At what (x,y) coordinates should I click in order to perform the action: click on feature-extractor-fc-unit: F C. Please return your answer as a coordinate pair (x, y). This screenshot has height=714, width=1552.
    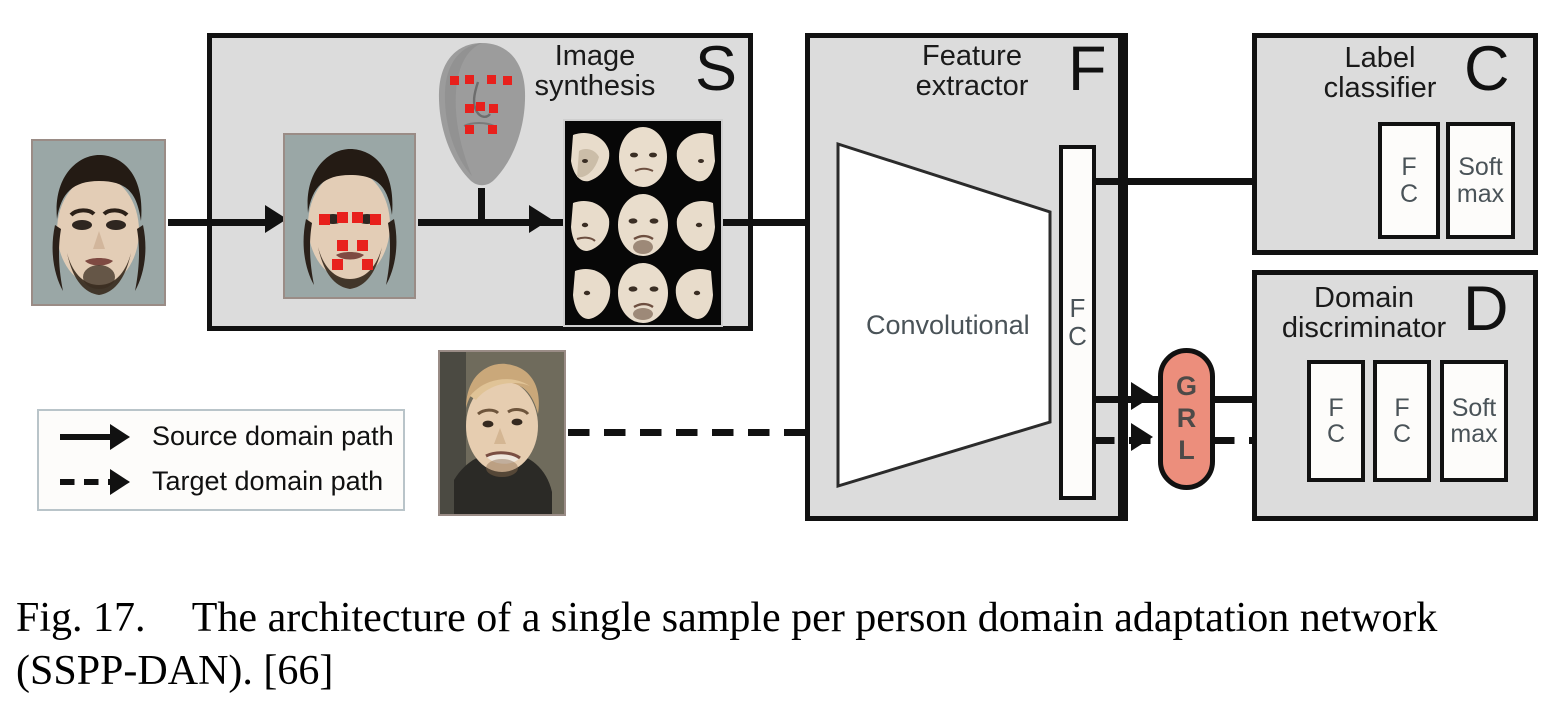
    Looking at the image, I should click on (1077, 322).